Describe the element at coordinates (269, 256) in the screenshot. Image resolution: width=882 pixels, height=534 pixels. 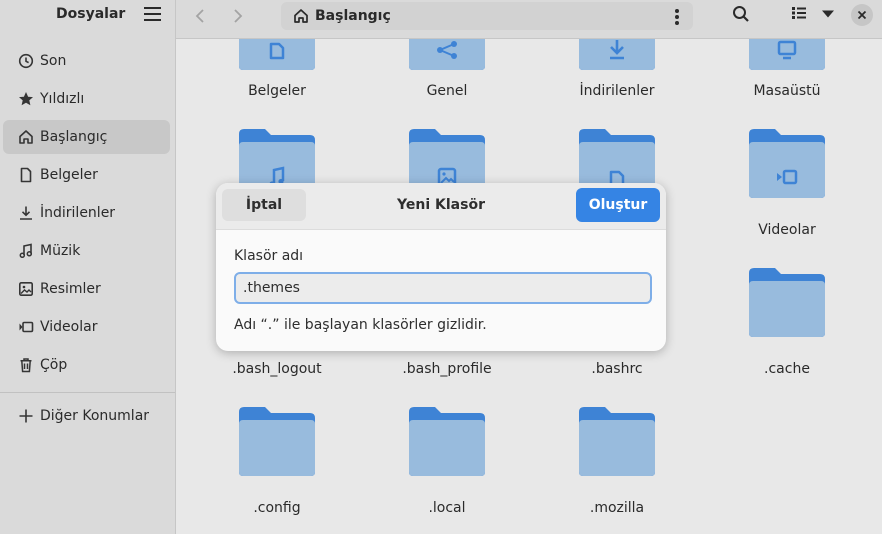
I see `folder-name-label: Klasör adı` at that location.